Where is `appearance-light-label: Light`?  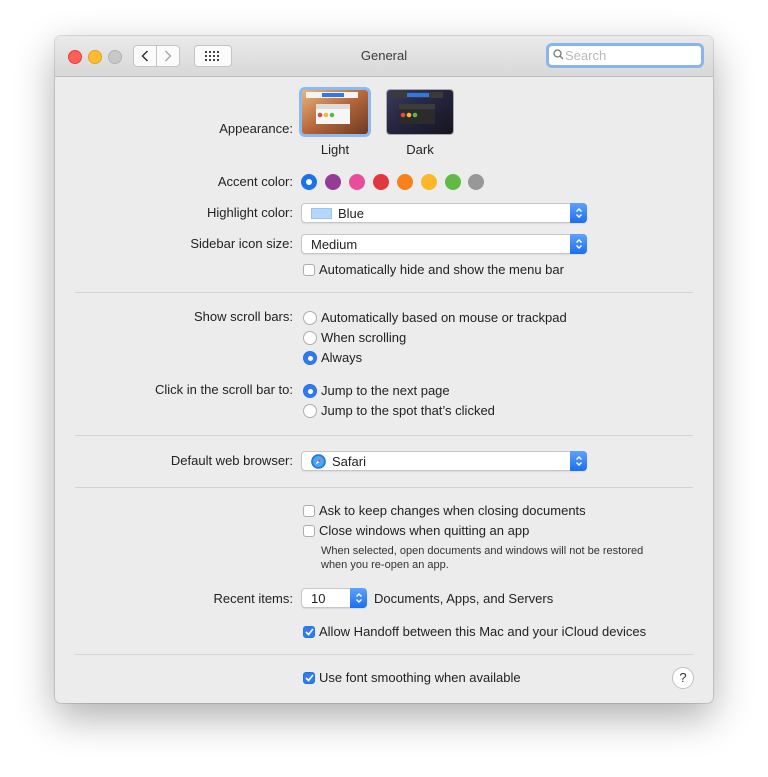 appearance-light-label: Light is located at coordinates (335, 149).